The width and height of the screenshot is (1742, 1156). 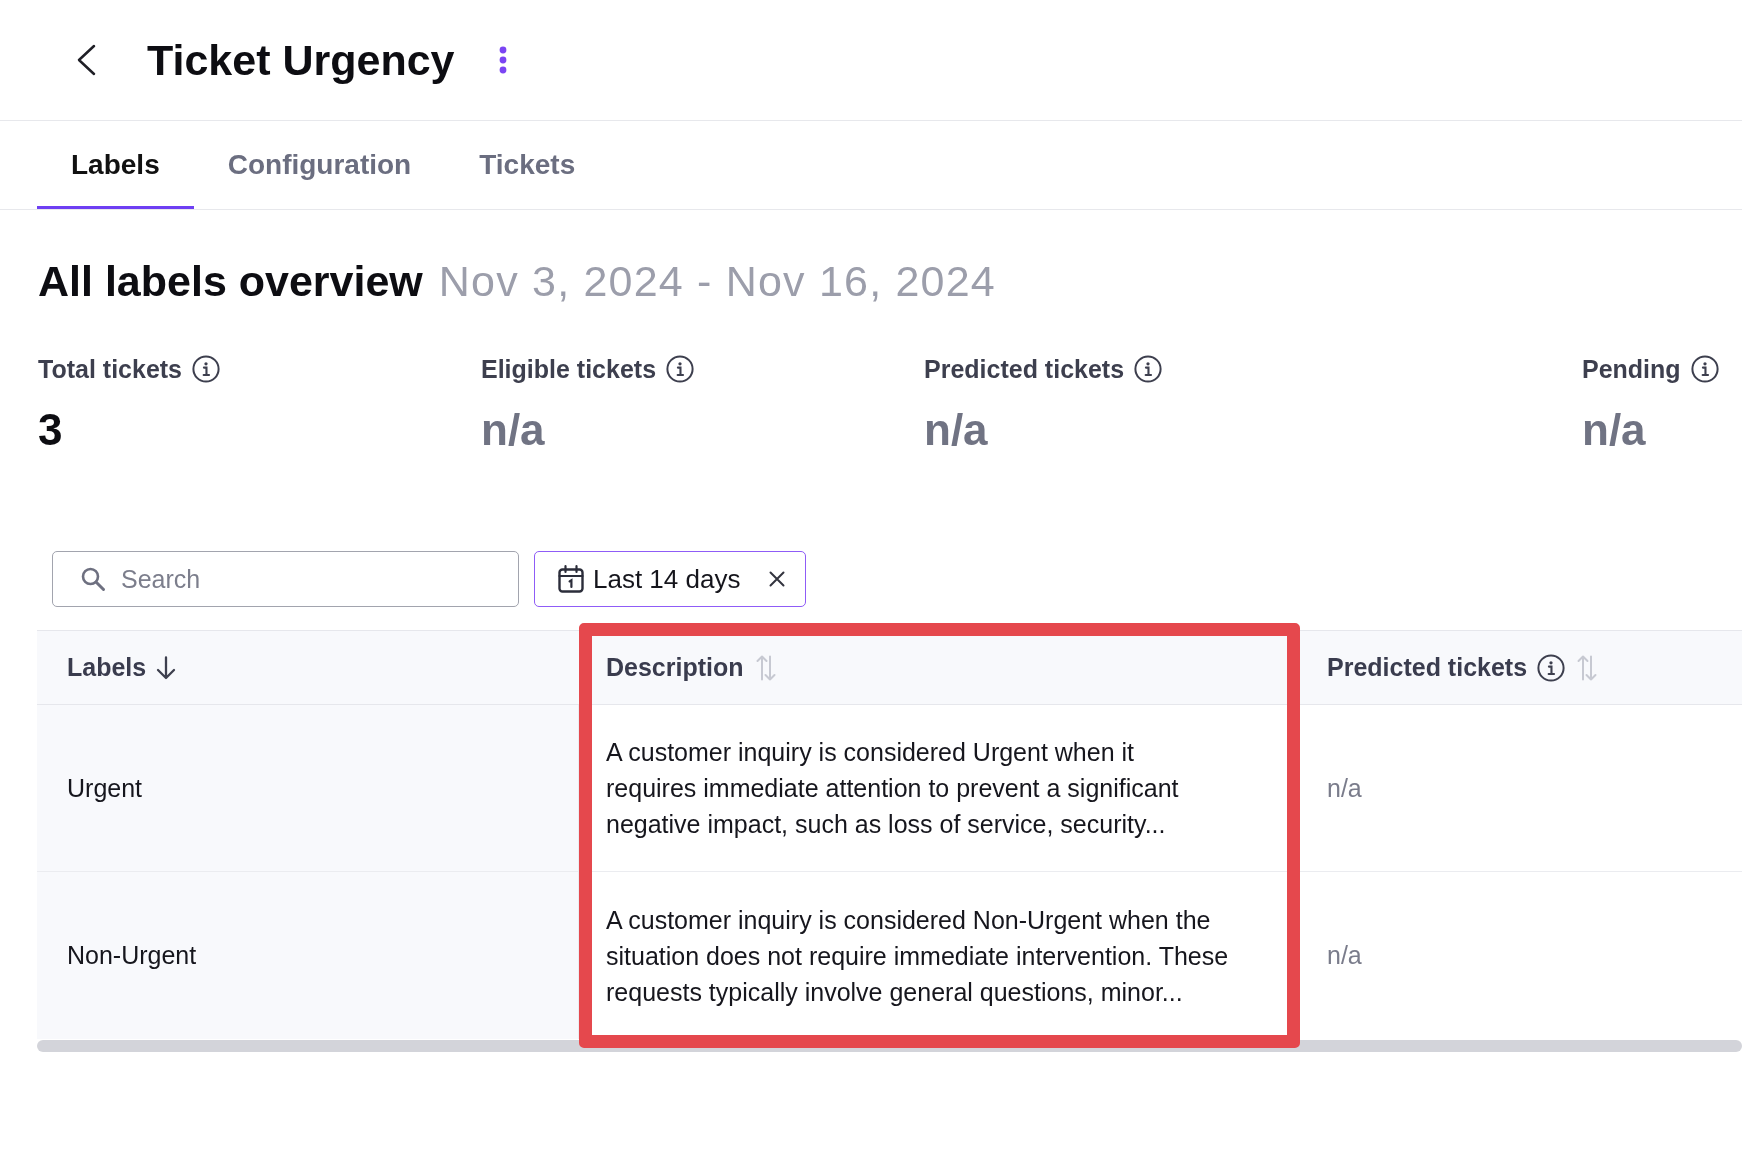 What do you see at coordinates (166, 667) in the screenshot?
I see `arrow-down-icon` at bounding box center [166, 667].